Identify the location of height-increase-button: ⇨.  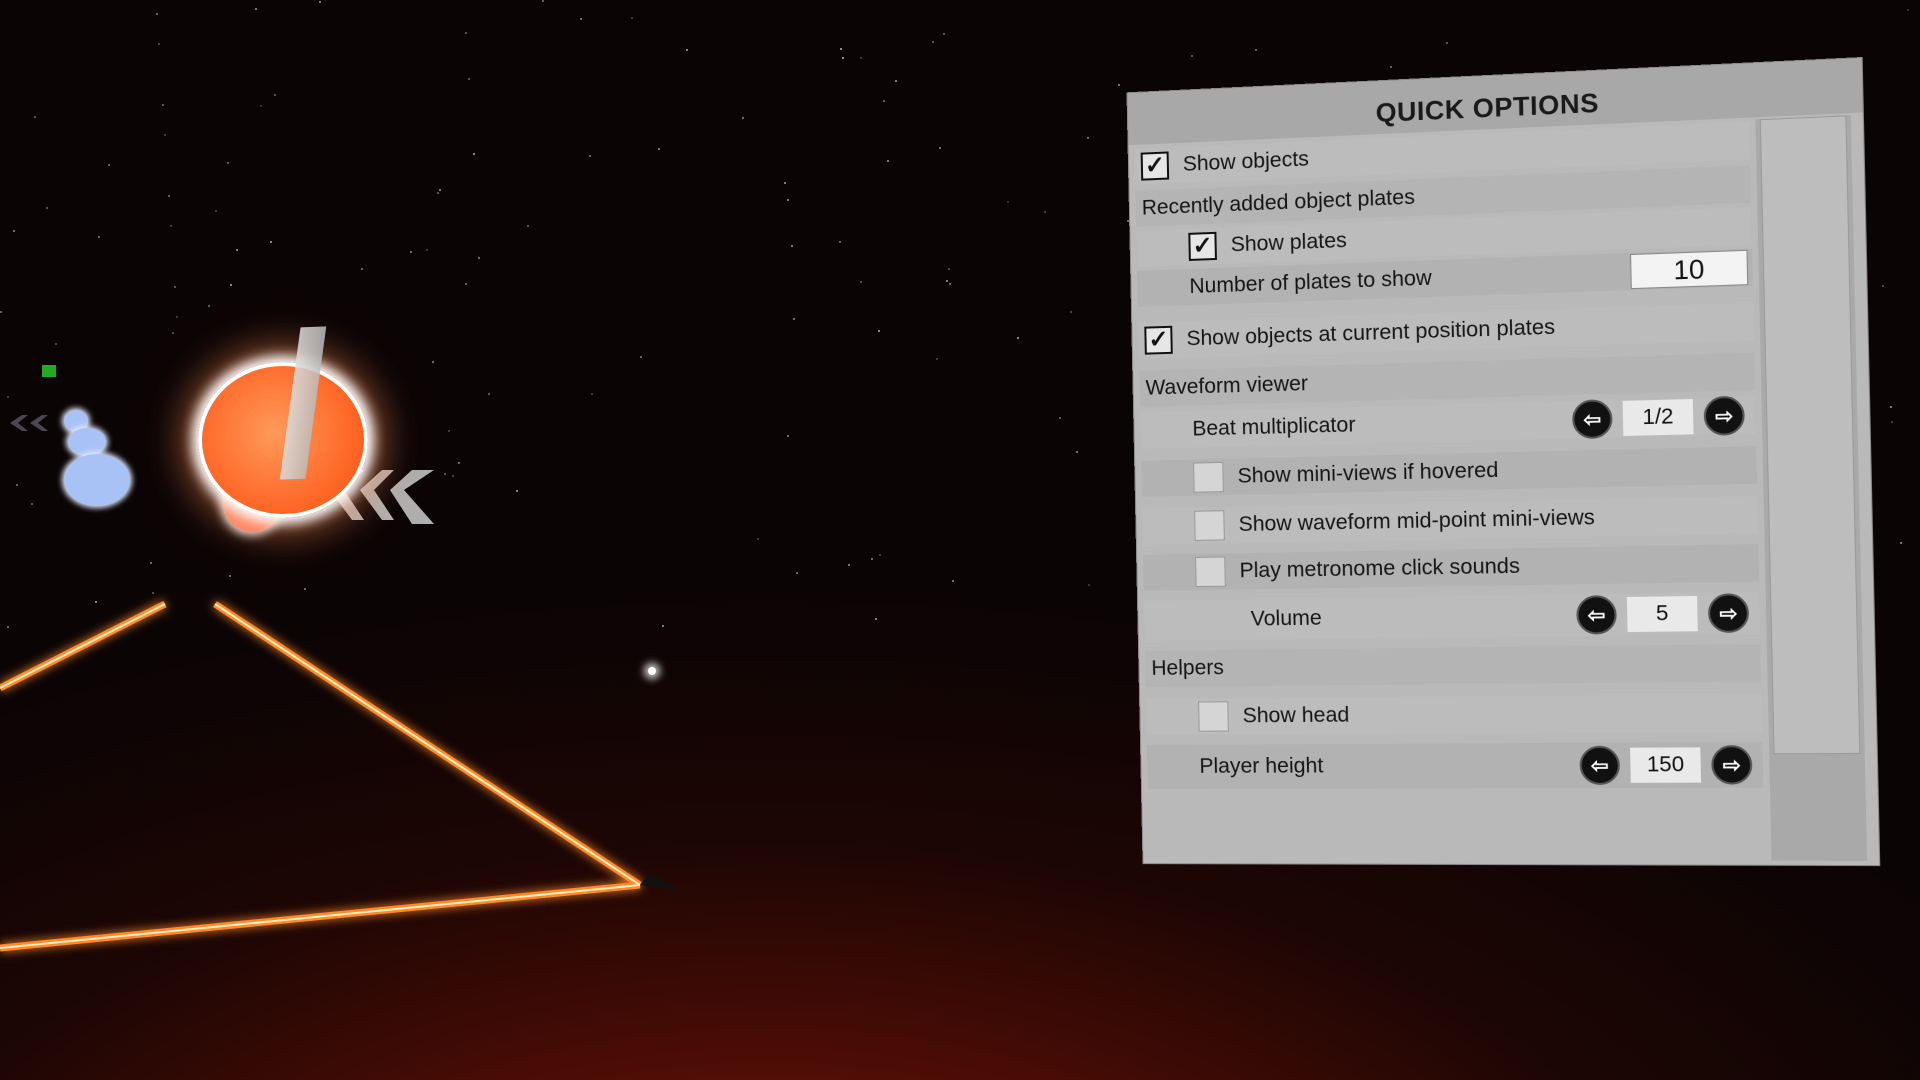
(1731, 765).